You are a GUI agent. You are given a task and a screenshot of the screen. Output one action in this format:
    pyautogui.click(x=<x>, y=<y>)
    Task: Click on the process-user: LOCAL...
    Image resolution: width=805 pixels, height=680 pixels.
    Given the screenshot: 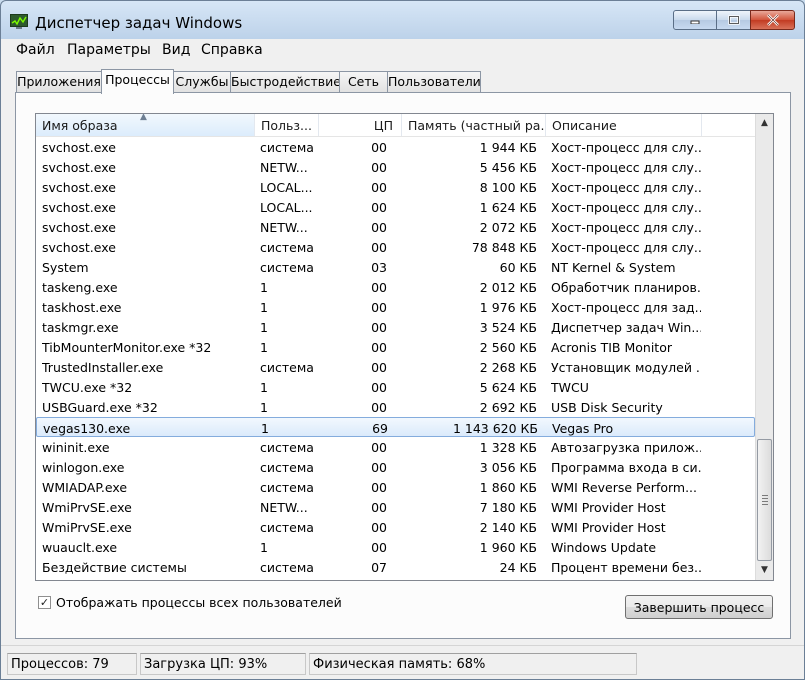 What is the action you would take?
    pyautogui.click(x=286, y=207)
    